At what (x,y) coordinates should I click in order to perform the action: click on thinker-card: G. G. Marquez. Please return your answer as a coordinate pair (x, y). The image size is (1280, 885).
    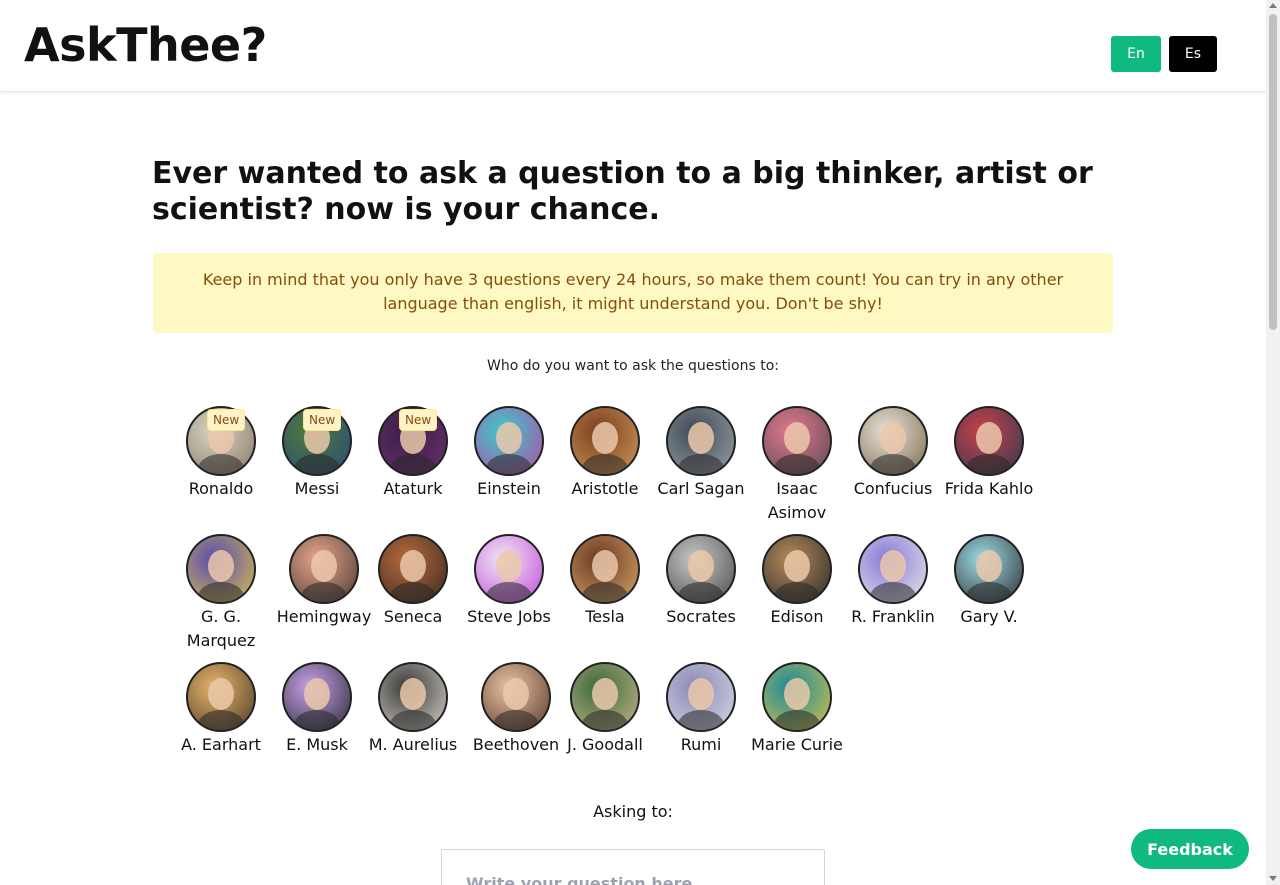
    Looking at the image, I should click on (221, 593).